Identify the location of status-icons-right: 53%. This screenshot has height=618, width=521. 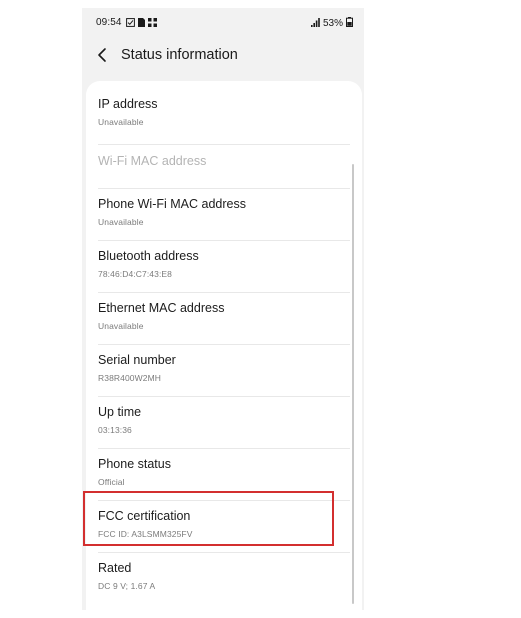
(331, 23).